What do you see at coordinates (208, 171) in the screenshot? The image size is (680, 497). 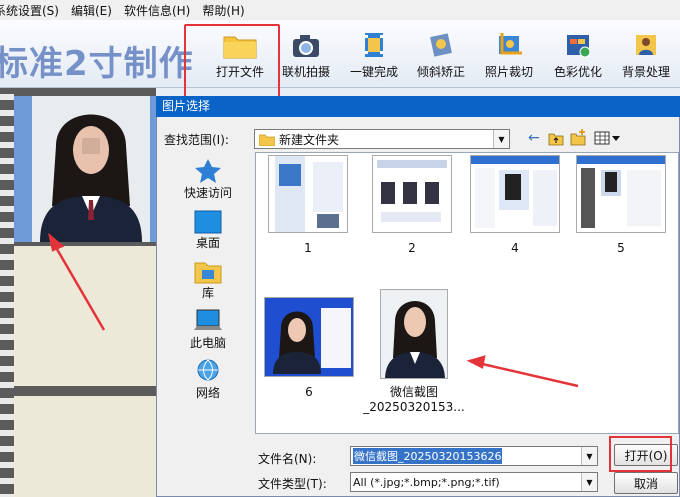 I see `star-icon` at bounding box center [208, 171].